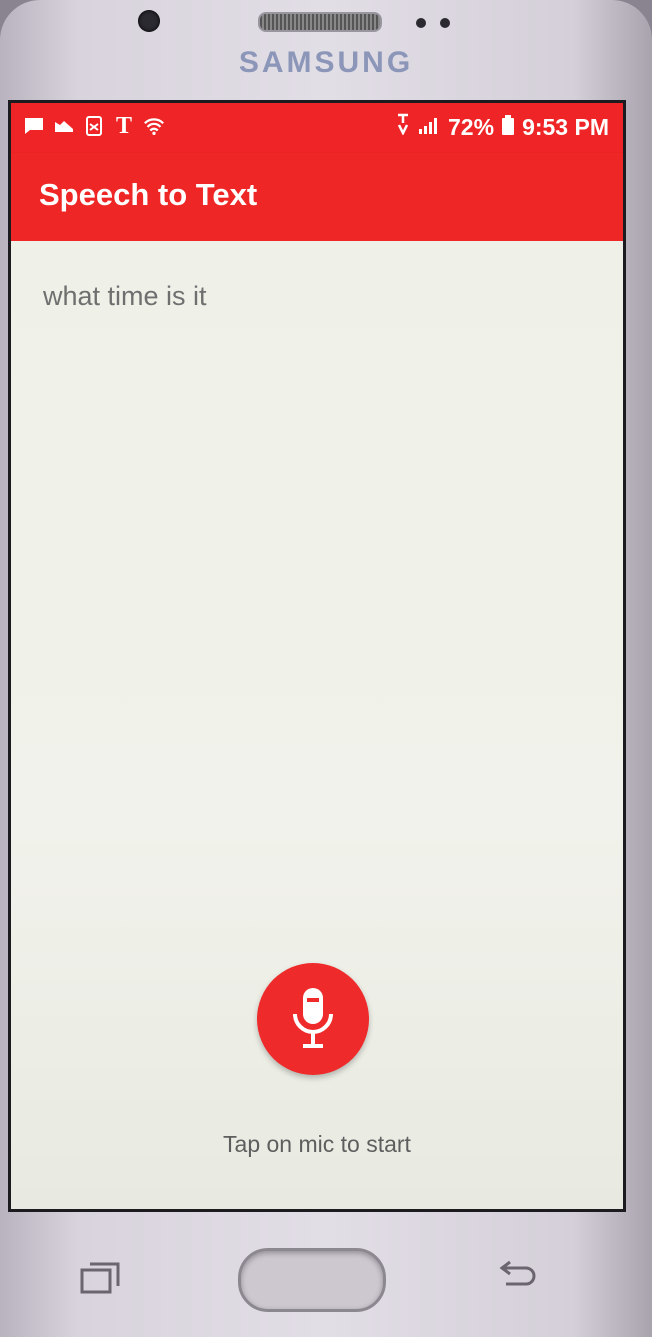 This screenshot has height=1337, width=652. I want to click on back-icon, so click(517, 1273).